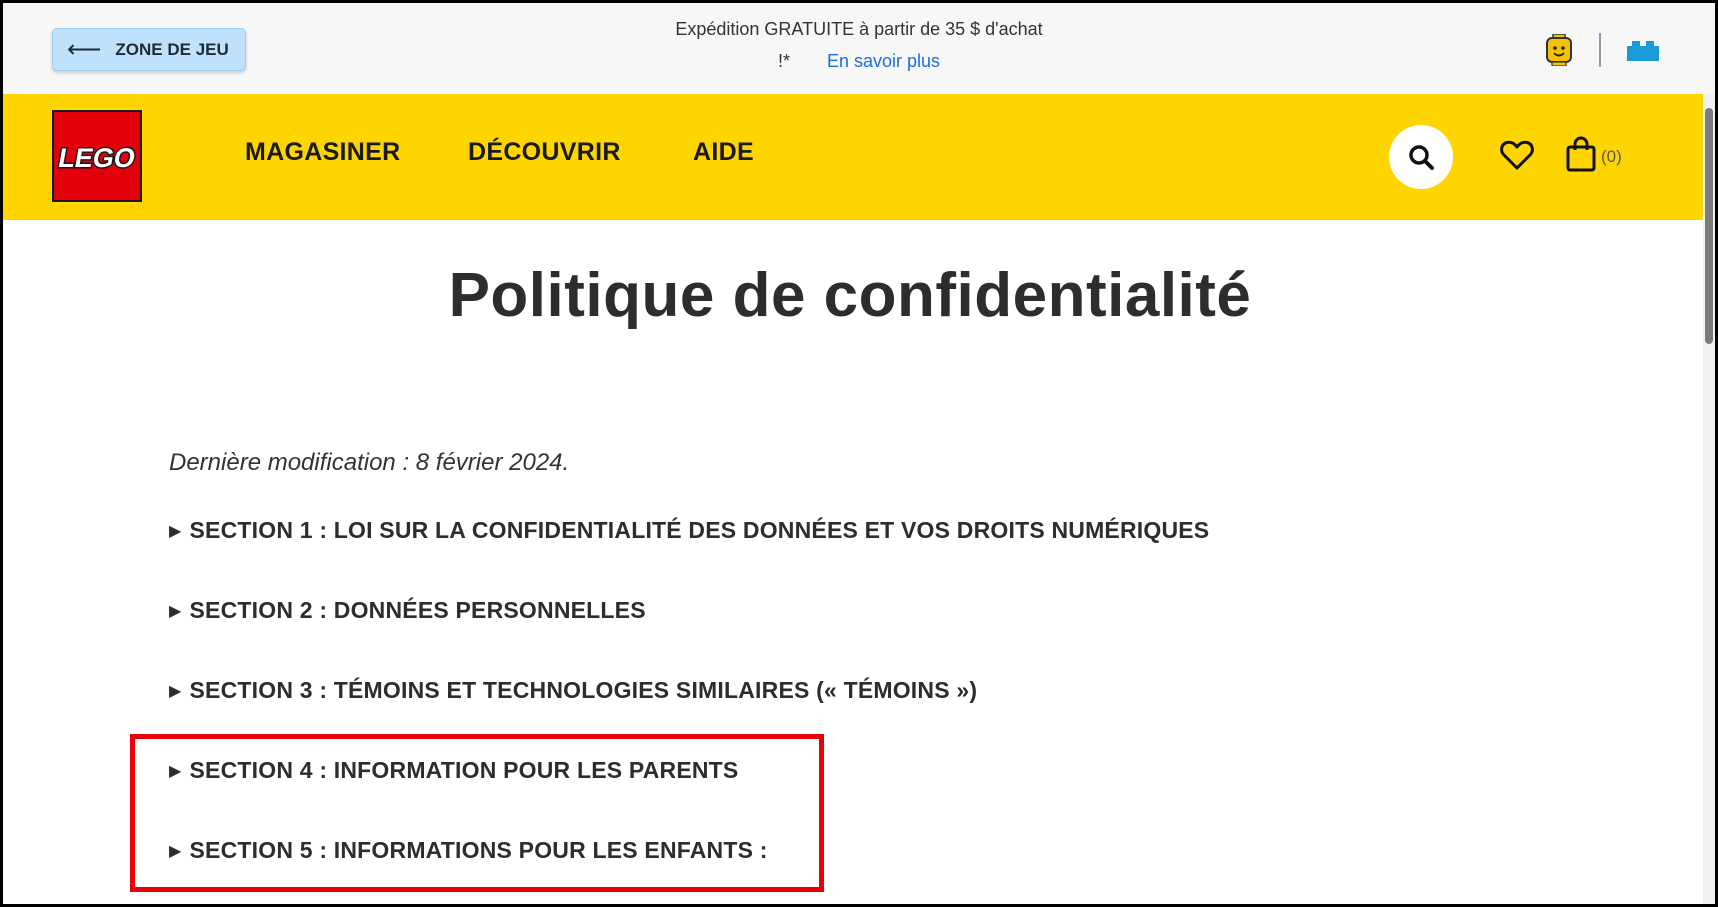 This screenshot has width=1718, height=907. Describe the element at coordinates (853, 157) in the screenshot. I see `main-navigation: LEGO MAGASINER DÉCOUVRIR AIDE (0)` at that location.